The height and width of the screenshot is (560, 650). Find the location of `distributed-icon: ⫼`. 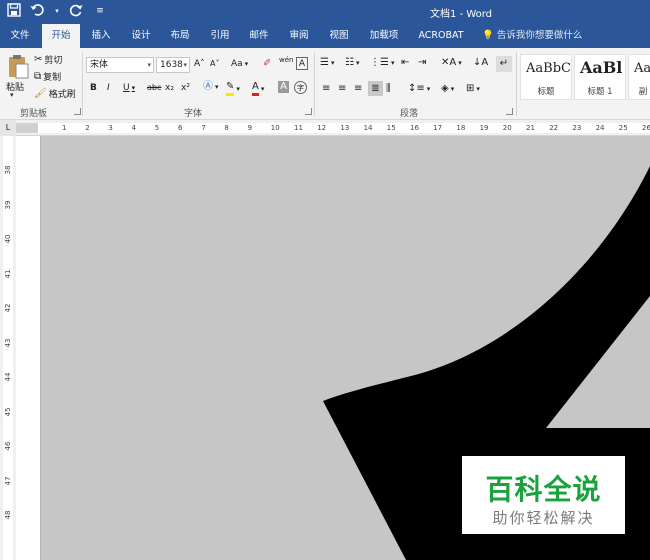

distributed-icon: ⫼ is located at coordinates (388, 88).